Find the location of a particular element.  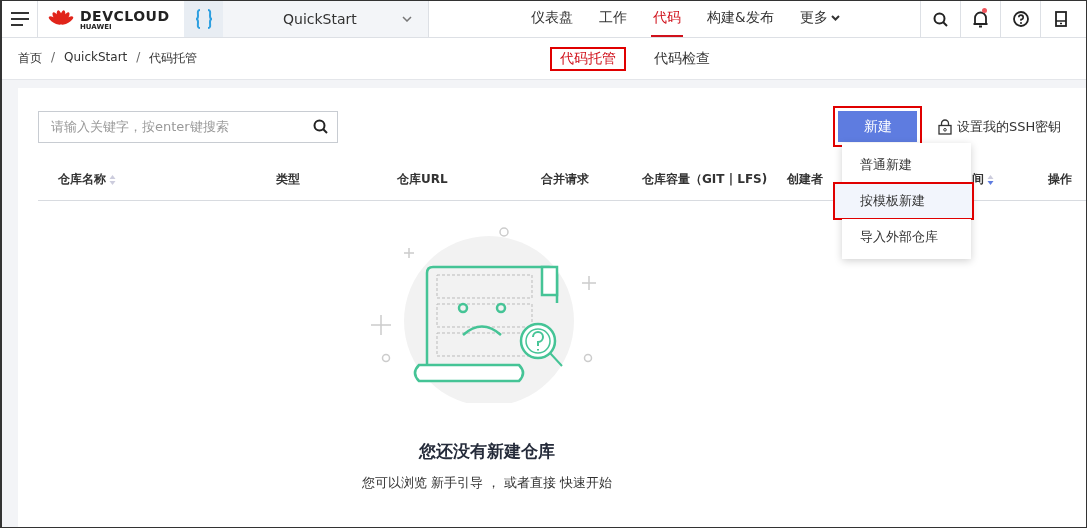

menu-icon is located at coordinates (19, 19).